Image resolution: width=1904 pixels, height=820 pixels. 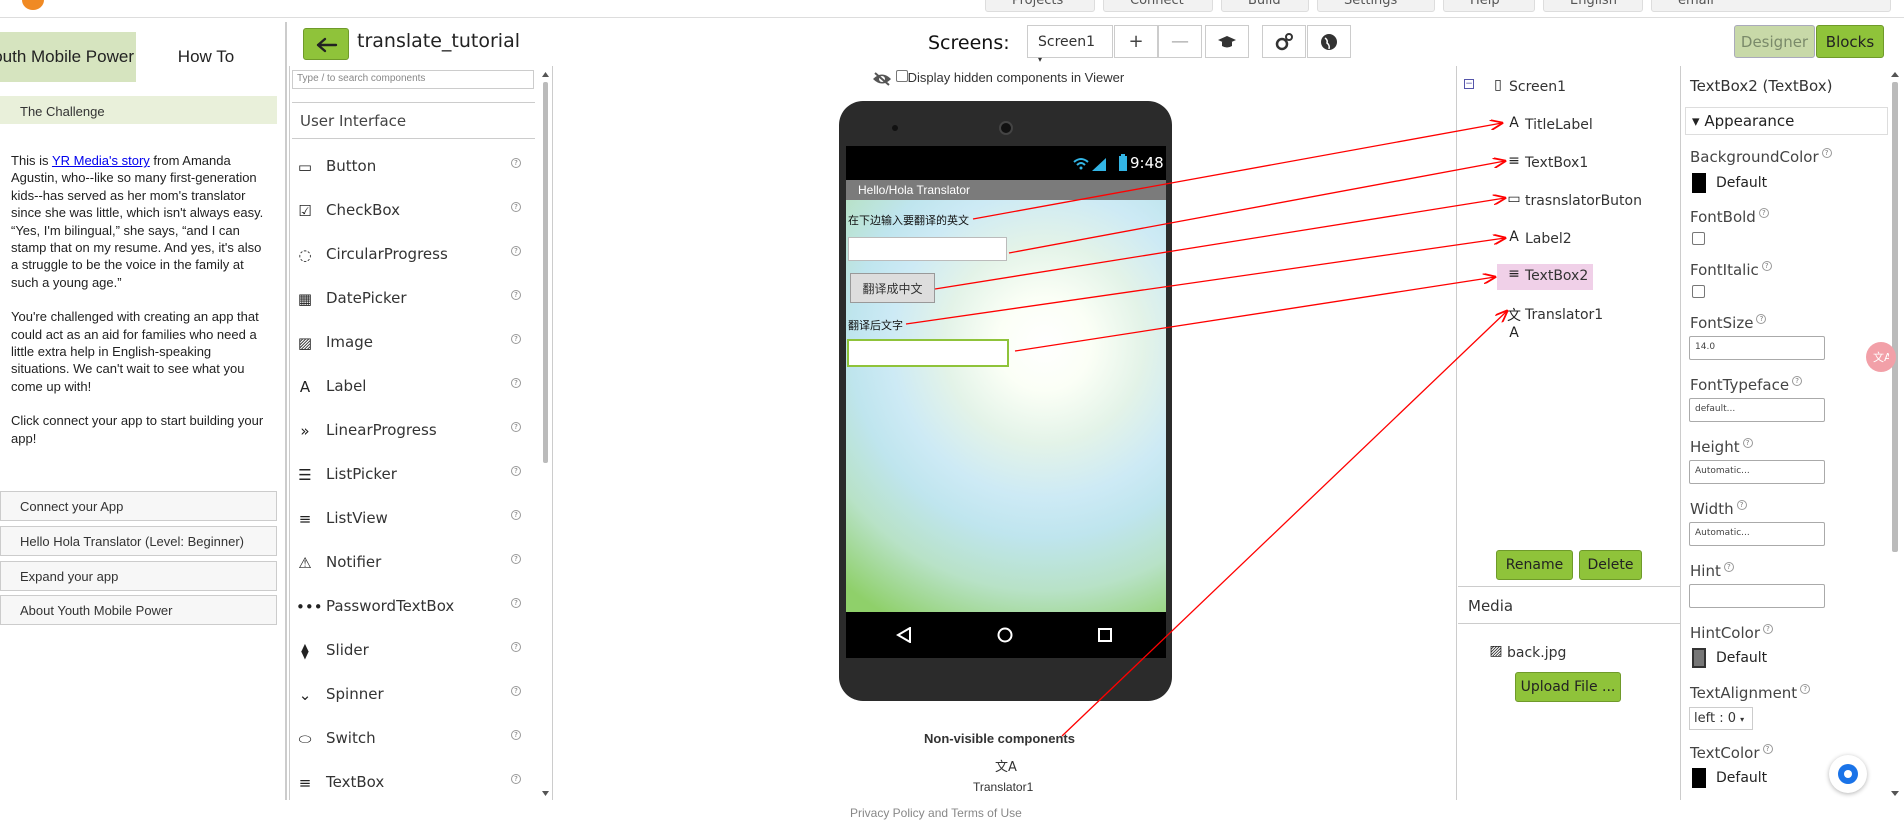 I want to click on blocks-button: Blocks, so click(x=1850, y=41).